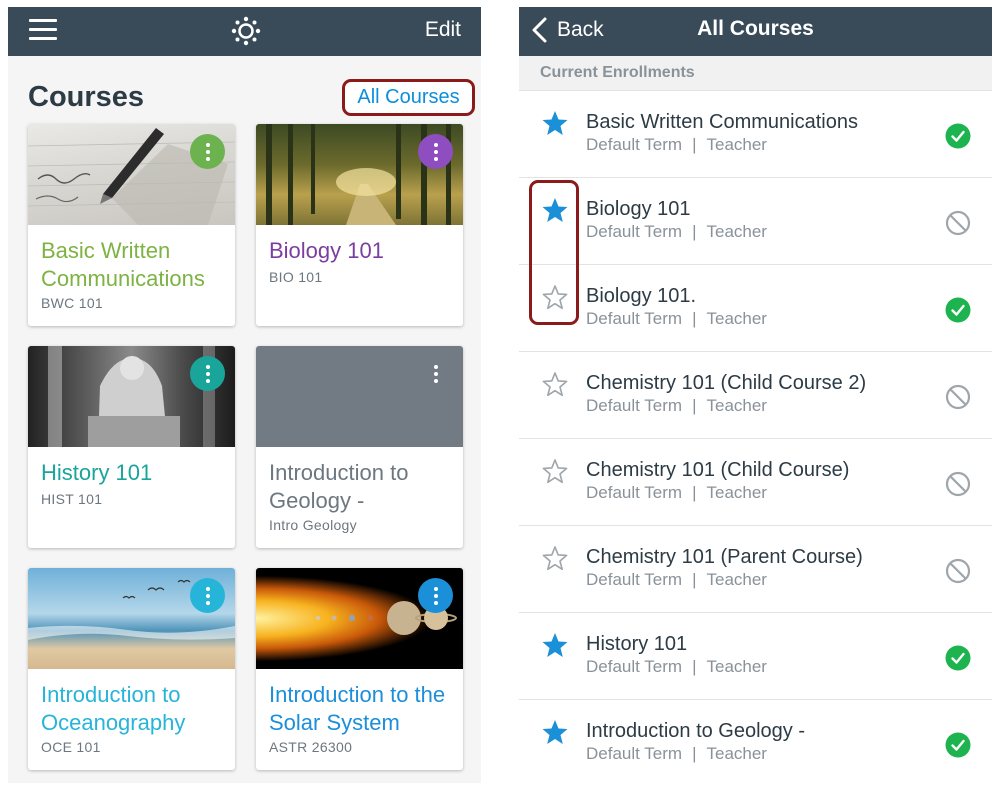 This screenshot has width=999, height=788. I want to click on all-courses-link: All Courses, so click(408, 97).